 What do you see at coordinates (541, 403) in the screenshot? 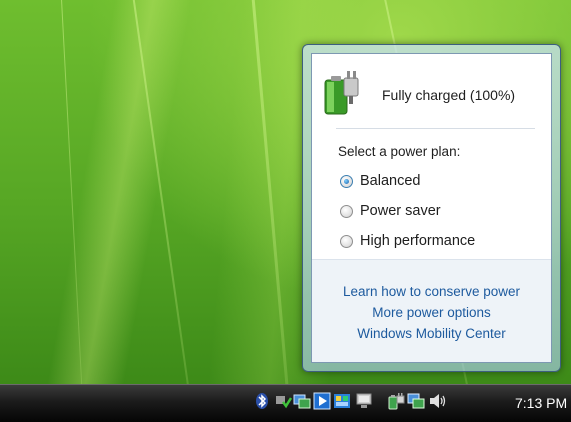
I see `taskbar-clock: 7:13 PM` at bounding box center [541, 403].